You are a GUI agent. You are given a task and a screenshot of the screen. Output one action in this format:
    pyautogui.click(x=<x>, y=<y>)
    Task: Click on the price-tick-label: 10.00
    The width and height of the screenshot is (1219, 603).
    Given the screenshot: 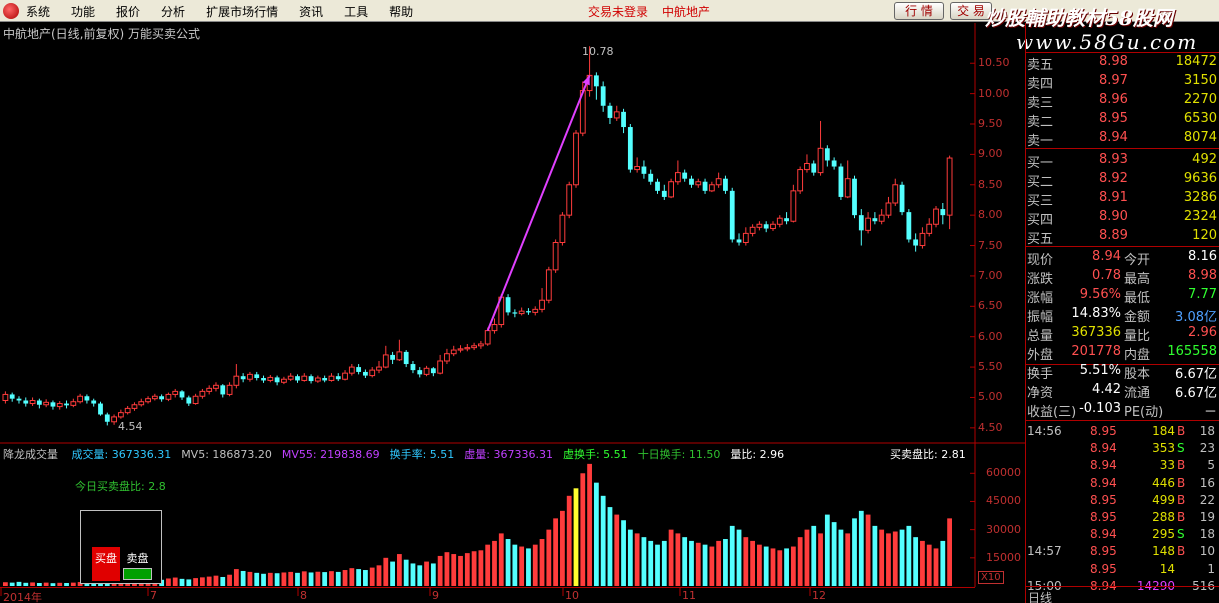 What is the action you would take?
    pyautogui.click(x=994, y=93)
    